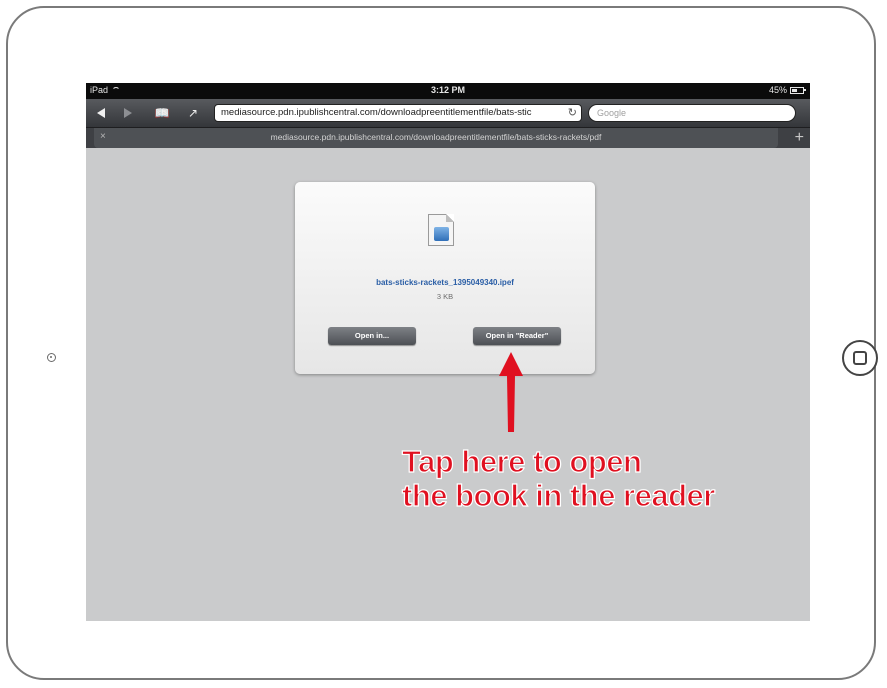 The width and height of the screenshot is (887, 688). I want to click on annotation-arrow, so click(511, 392).